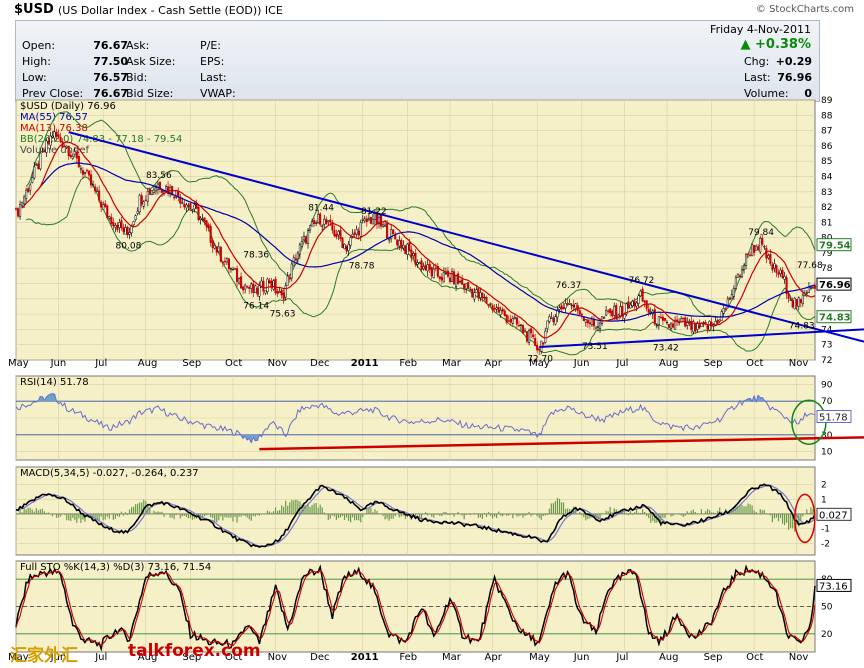 Image resolution: width=864 pixels, height=668 pixels. Describe the element at coordinates (827, 116) in the screenshot. I see `y-tick-label: 88` at that location.